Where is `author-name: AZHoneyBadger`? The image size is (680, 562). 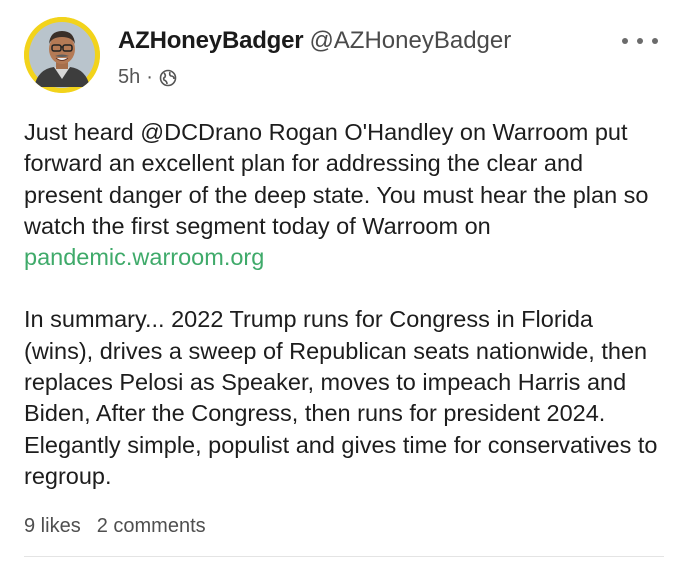 author-name: AZHoneyBadger is located at coordinates (211, 40).